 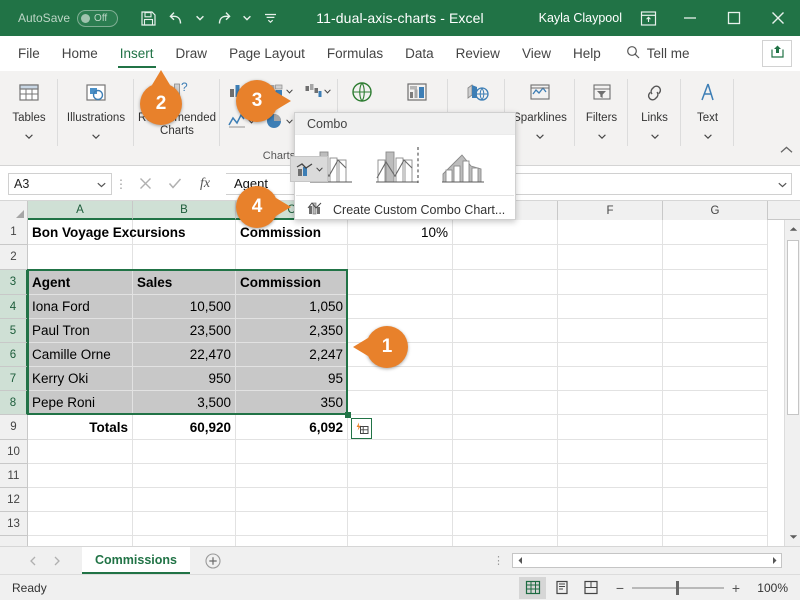 What do you see at coordinates (355, 53) in the screenshot?
I see `tab-formulas: Formulas` at bounding box center [355, 53].